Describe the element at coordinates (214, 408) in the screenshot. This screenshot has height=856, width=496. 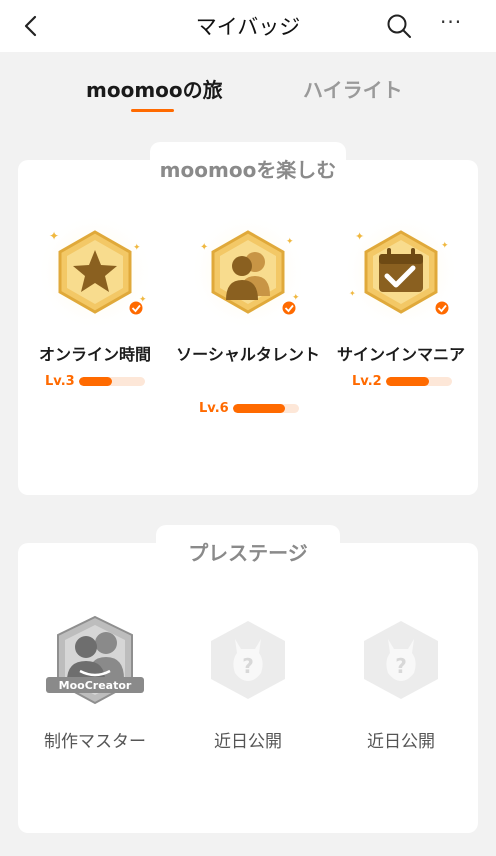
I see `level-label: Lv.6` at that location.